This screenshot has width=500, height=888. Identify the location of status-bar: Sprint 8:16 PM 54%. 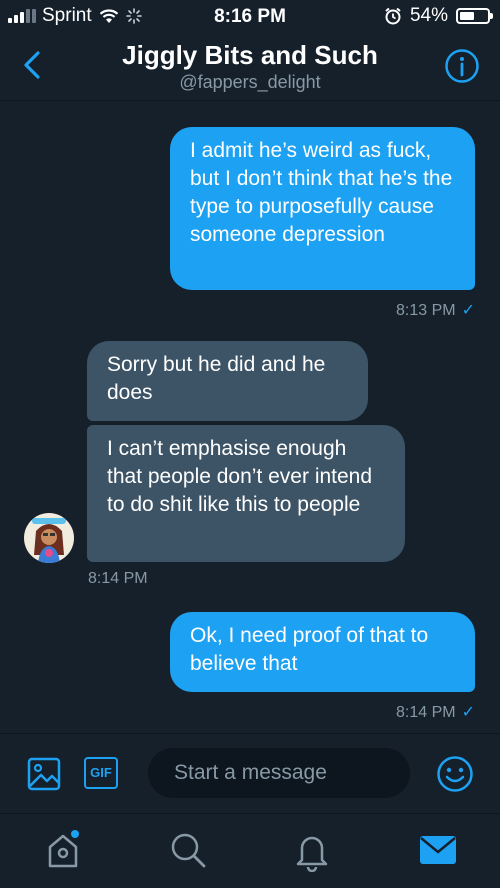
(250, 17).